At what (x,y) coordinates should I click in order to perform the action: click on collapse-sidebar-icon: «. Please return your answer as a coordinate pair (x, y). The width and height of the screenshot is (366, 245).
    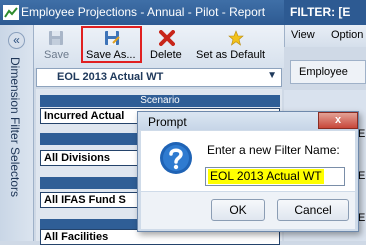
    Looking at the image, I should click on (16, 40).